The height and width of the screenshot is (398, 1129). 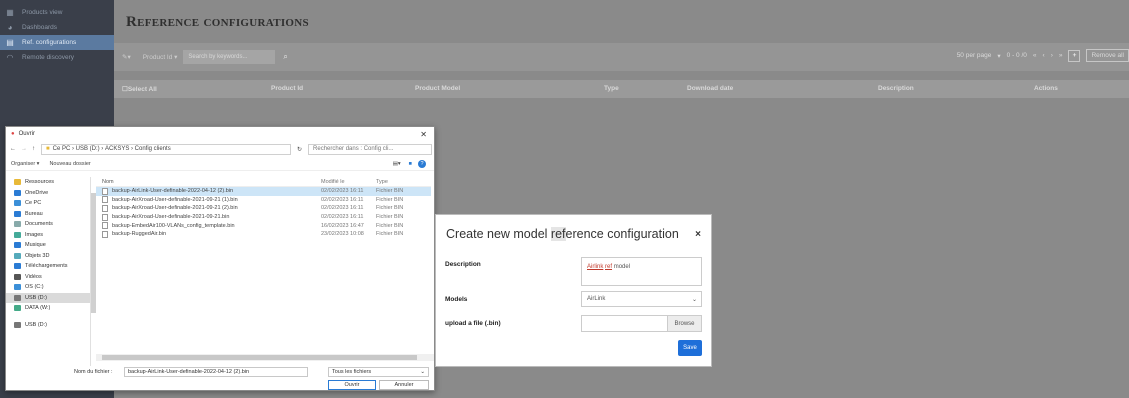 What do you see at coordinates (641, 299) in the screenshot?
I see `models-select: AirLink ⌄` at bounding box center [641, 299].